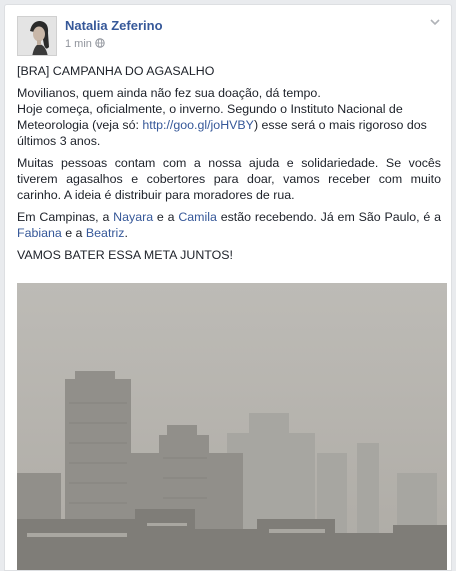  I want to click on post-timestamp: 1 min, so click(85, 44).